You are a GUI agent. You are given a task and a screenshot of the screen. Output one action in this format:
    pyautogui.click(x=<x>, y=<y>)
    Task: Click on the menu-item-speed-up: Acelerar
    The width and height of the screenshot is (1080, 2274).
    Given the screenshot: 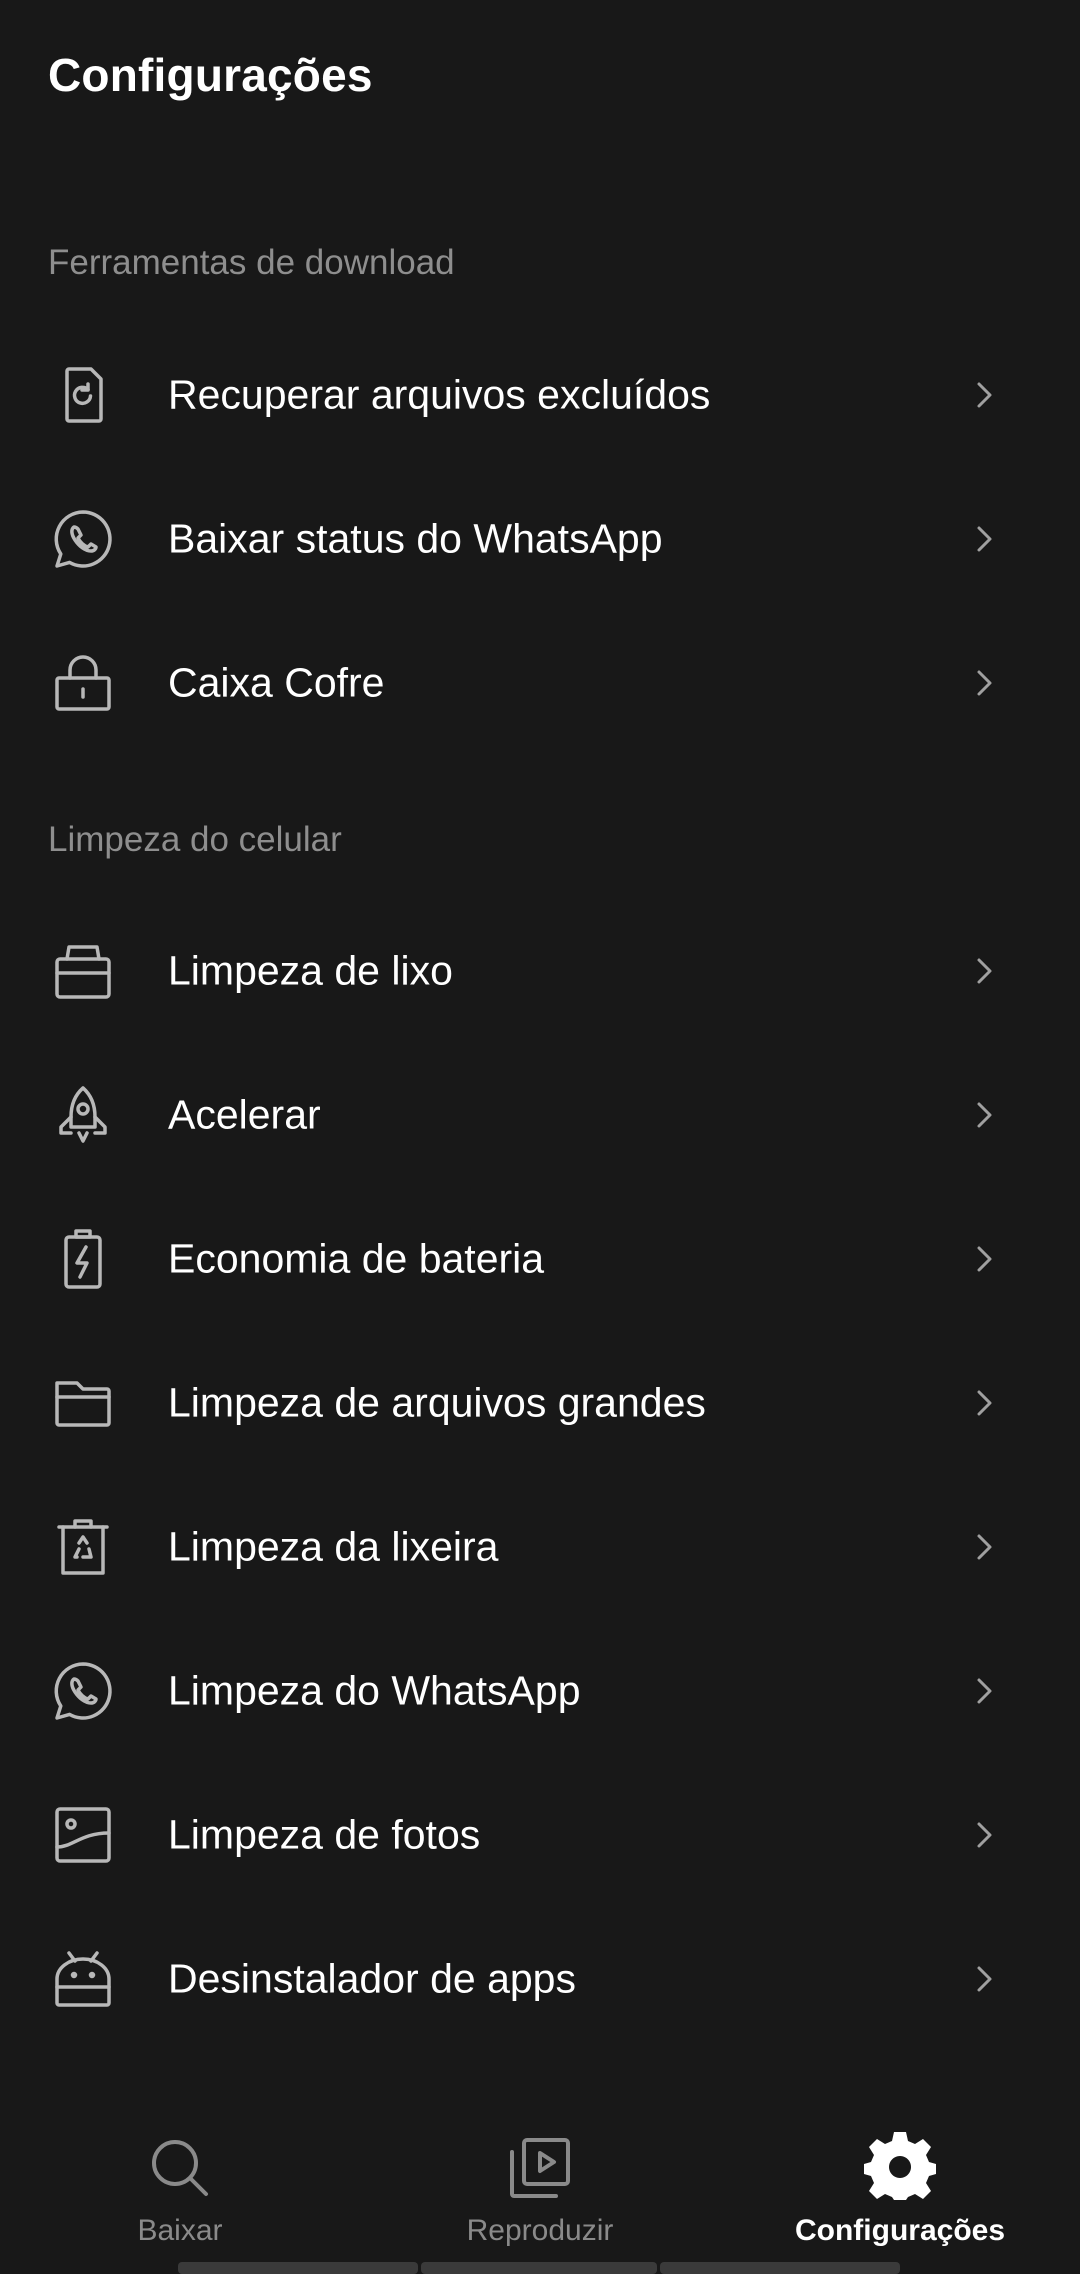 What is the action you would take?
    pyautogui.click(x=540, y=1115)
    